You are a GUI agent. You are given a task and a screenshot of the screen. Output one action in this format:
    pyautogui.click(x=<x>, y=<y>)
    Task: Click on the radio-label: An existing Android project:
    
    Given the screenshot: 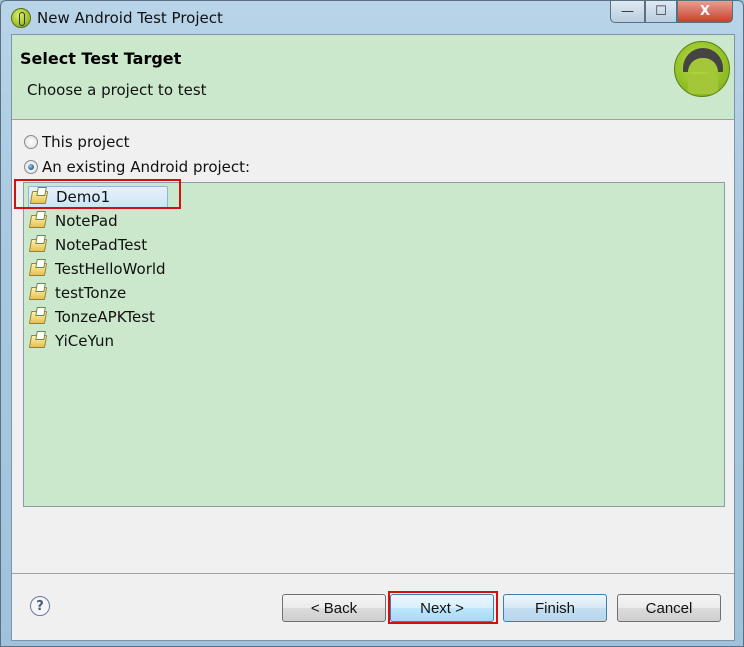 What is the action you would take?
    pyautogui.click(x=146, y=167)
    